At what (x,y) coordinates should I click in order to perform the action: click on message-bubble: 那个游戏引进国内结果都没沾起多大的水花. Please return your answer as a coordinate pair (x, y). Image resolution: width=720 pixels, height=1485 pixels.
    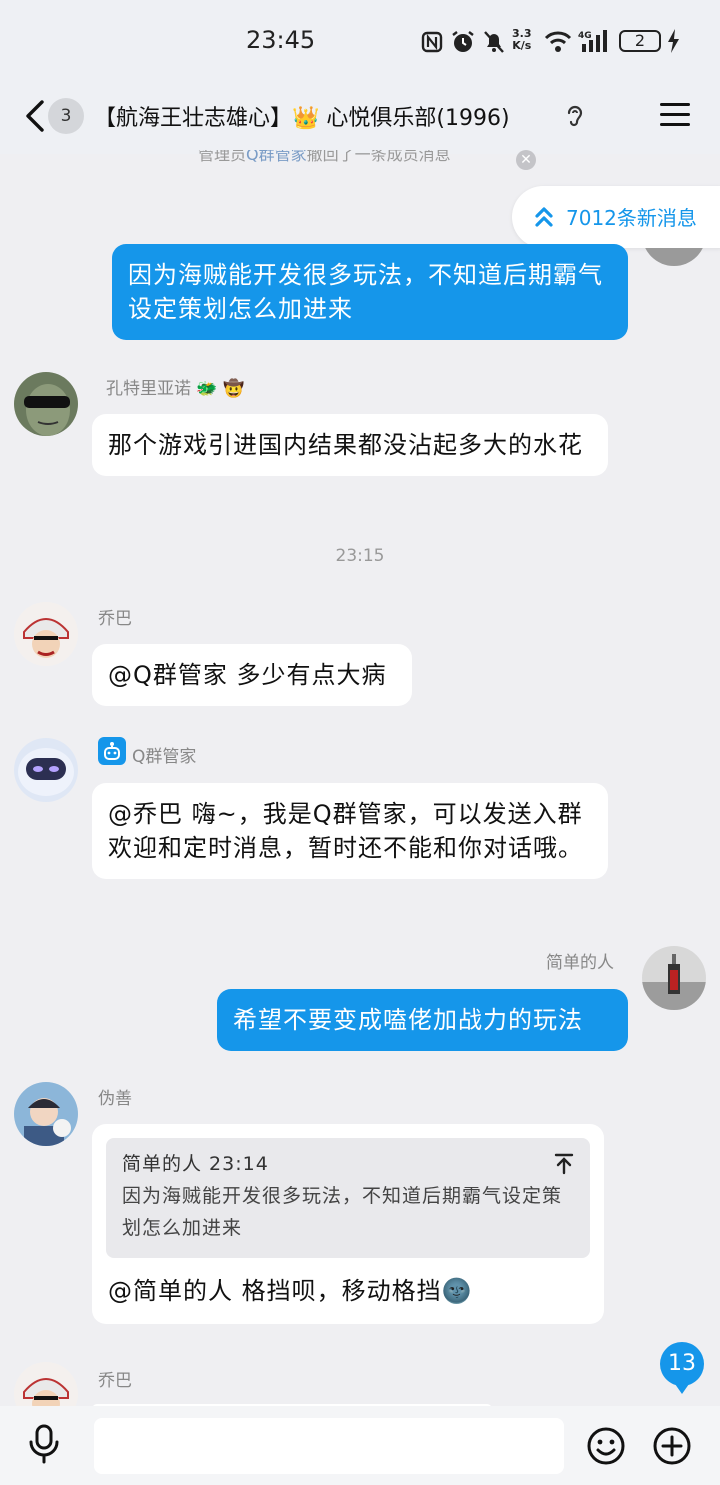
    Looking at the image, I should click on (350, 445).